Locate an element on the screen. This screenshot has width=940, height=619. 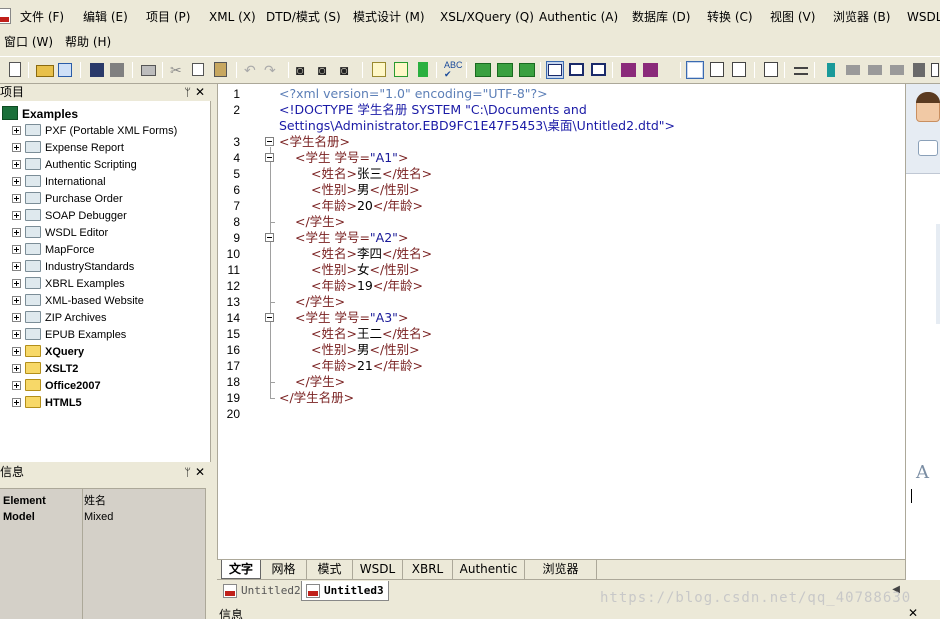
print-icon is located at coordinates (149, 70).